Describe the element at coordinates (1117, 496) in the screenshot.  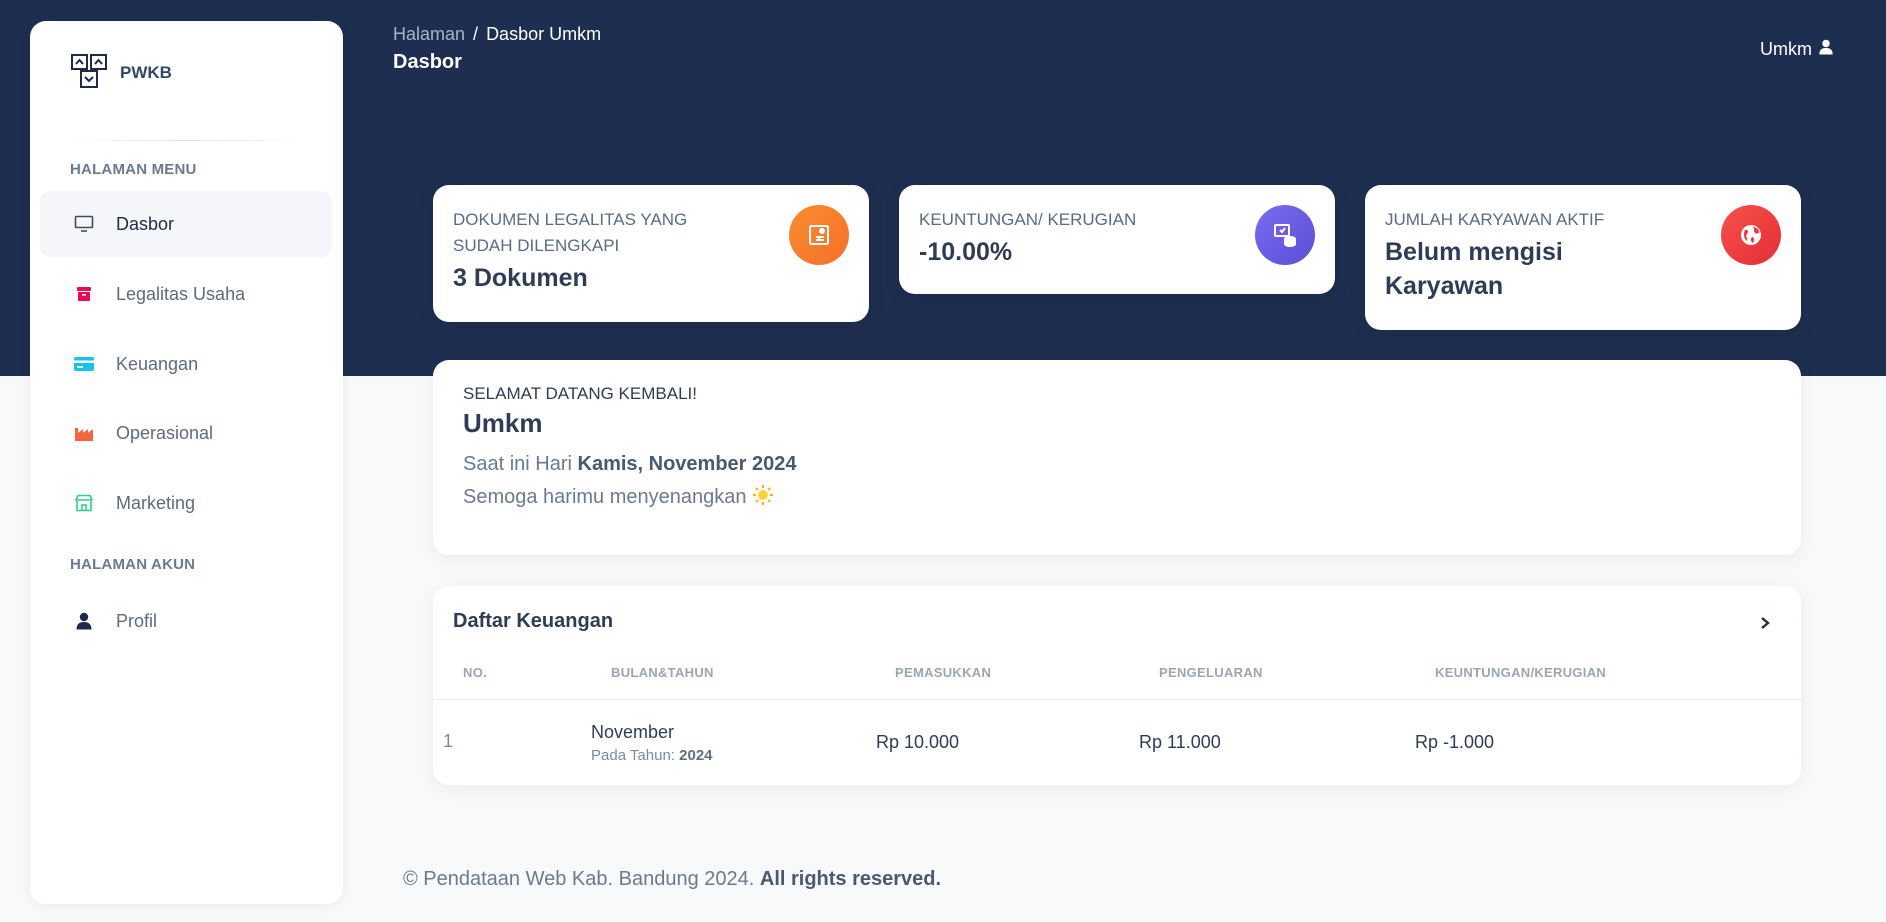
I see `welcome-wish-line: Semoga harimu menyenangkan` at that location.